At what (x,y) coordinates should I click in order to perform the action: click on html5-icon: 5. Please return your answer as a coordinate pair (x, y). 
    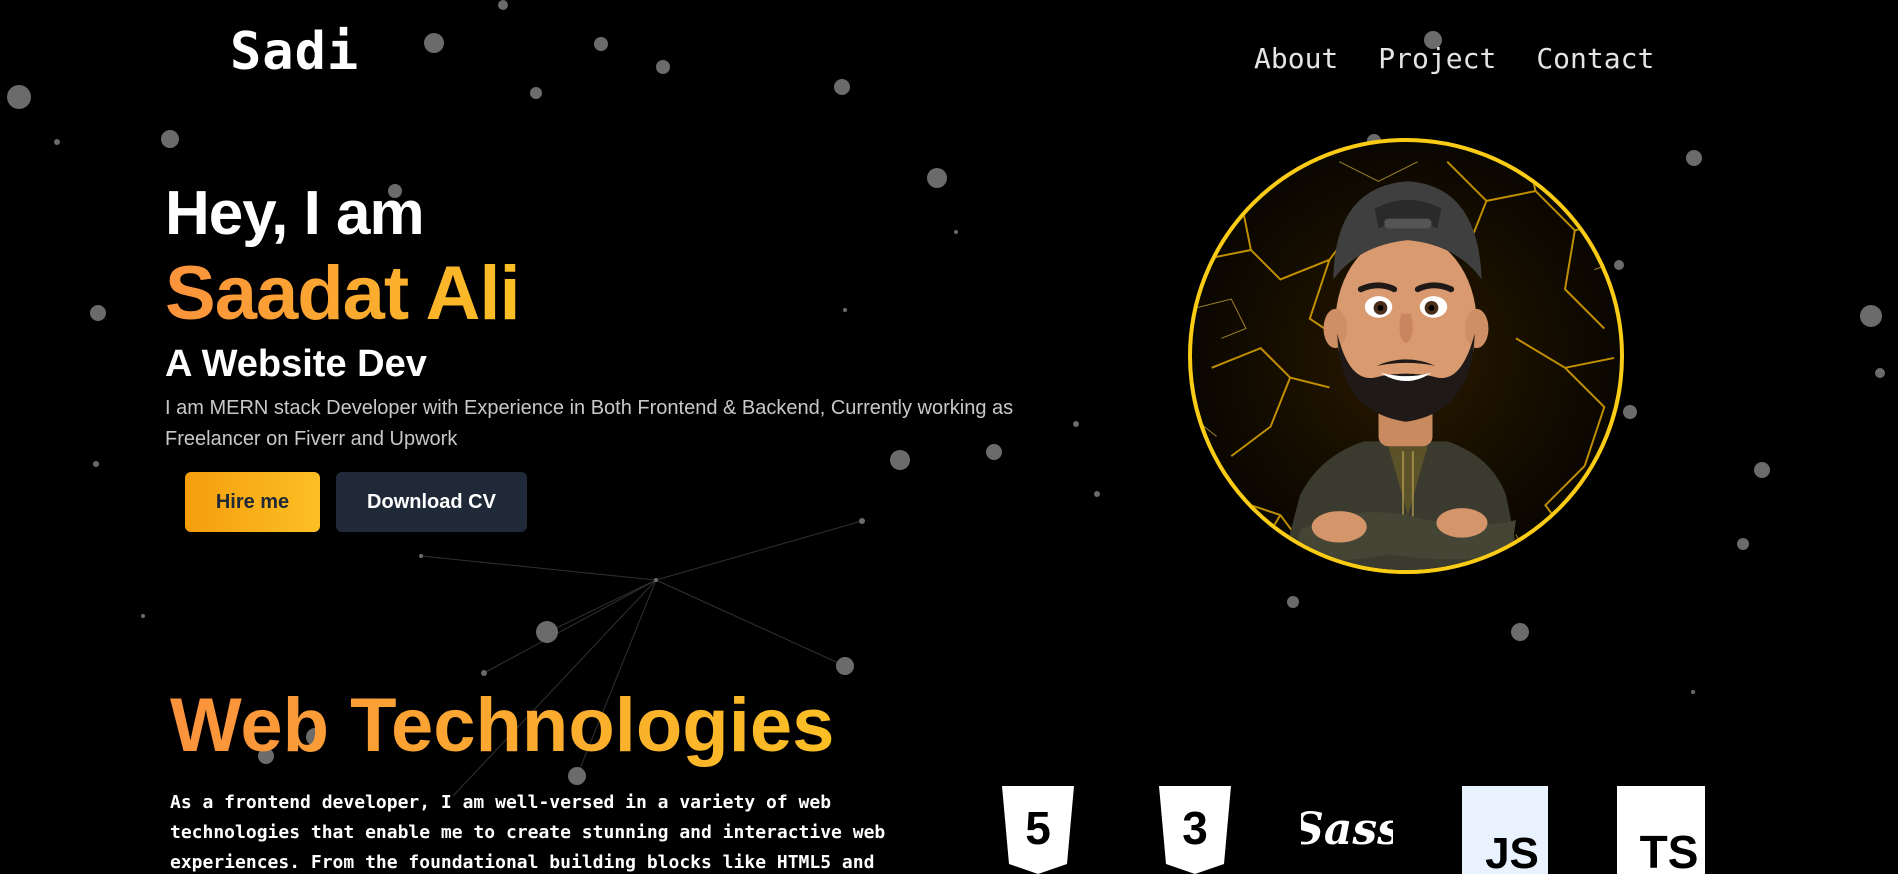
    Looking at the image, I should click on (1038, 830).